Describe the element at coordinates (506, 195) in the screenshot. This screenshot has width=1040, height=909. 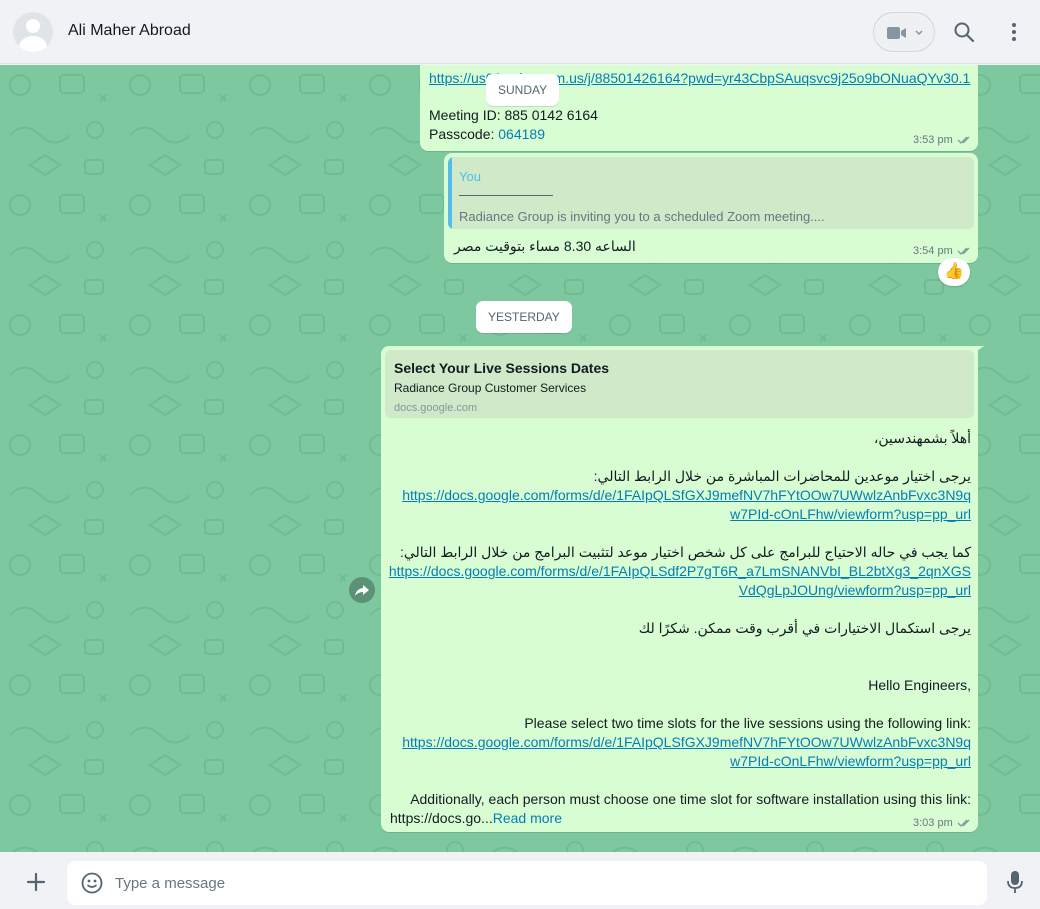
I see `quote-rule` at that location.